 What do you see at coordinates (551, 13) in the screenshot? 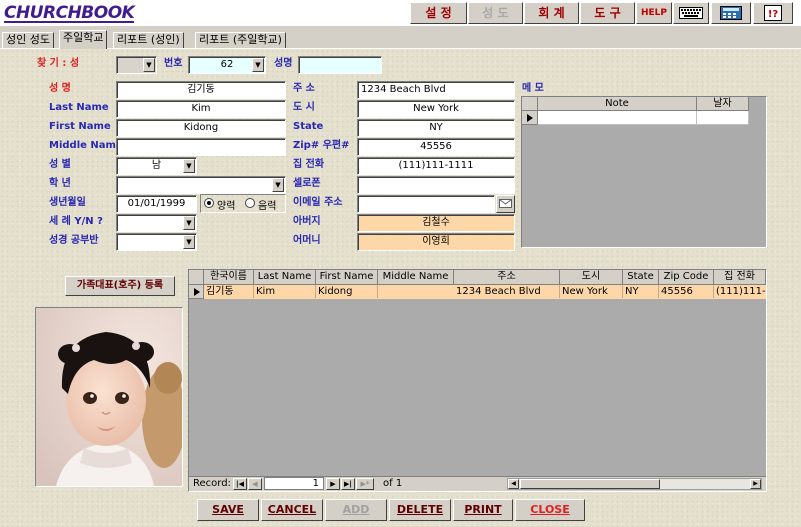
I see `accounting-button: 회 계` at bounding box center [551, 13].